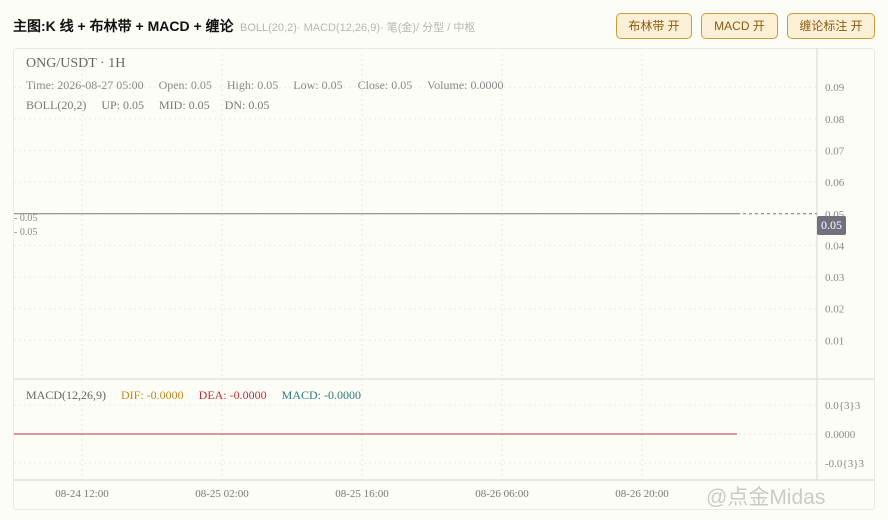  I want to click on boll-mid-readout: MID: 0.05, so click(184, 105).